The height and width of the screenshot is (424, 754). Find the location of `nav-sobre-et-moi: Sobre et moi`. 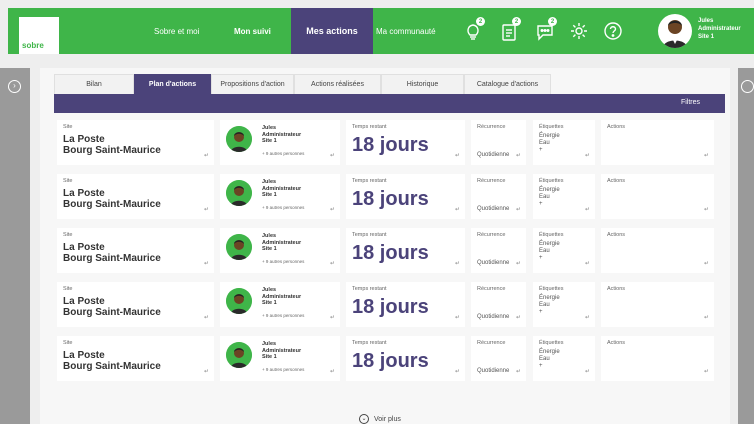

nav-sobre-et-moi: Sobre et moi is located at coordinates (176, 31).